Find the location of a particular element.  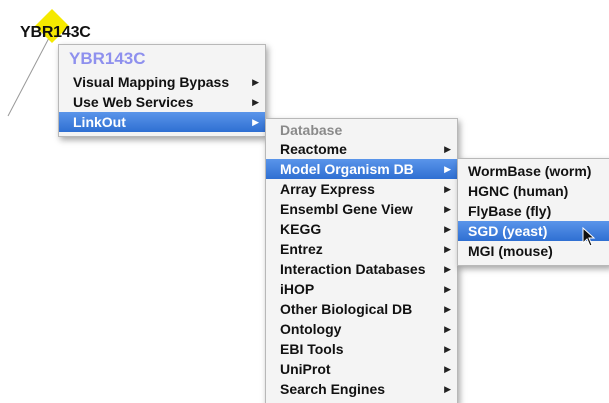

menu-item-search-engines: Search Engines ▶ is located at coordinates (361, 389).